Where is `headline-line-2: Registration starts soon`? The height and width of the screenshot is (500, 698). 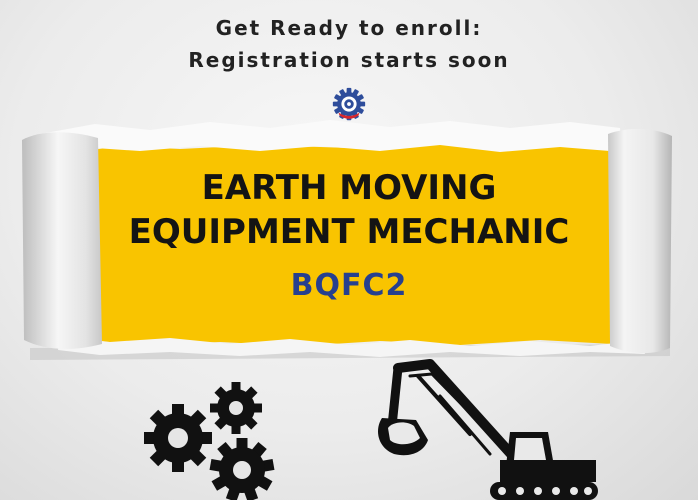
headline-line-2: Registration starts soon is located at coordinates (349, 60).